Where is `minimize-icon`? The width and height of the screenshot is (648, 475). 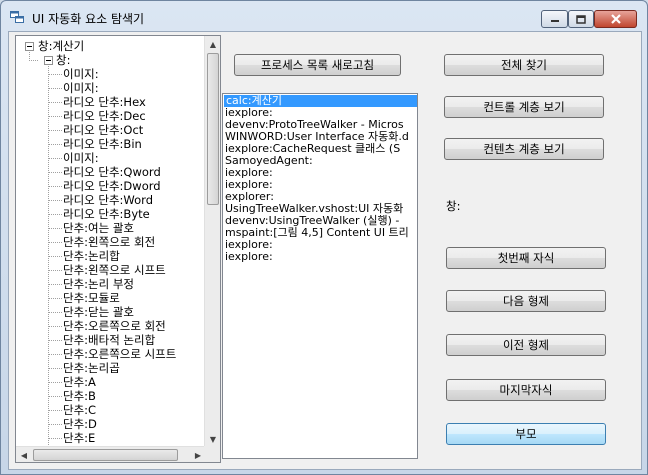
minimize-icon is located at coordinates (554, 21).